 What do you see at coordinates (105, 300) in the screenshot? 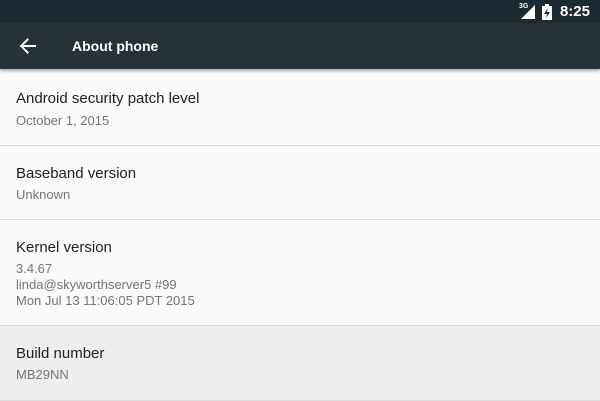
I see `item-subtitle: Mon Jul 13 11:06:05 PDT 2015` at bounding box center [105, 300].